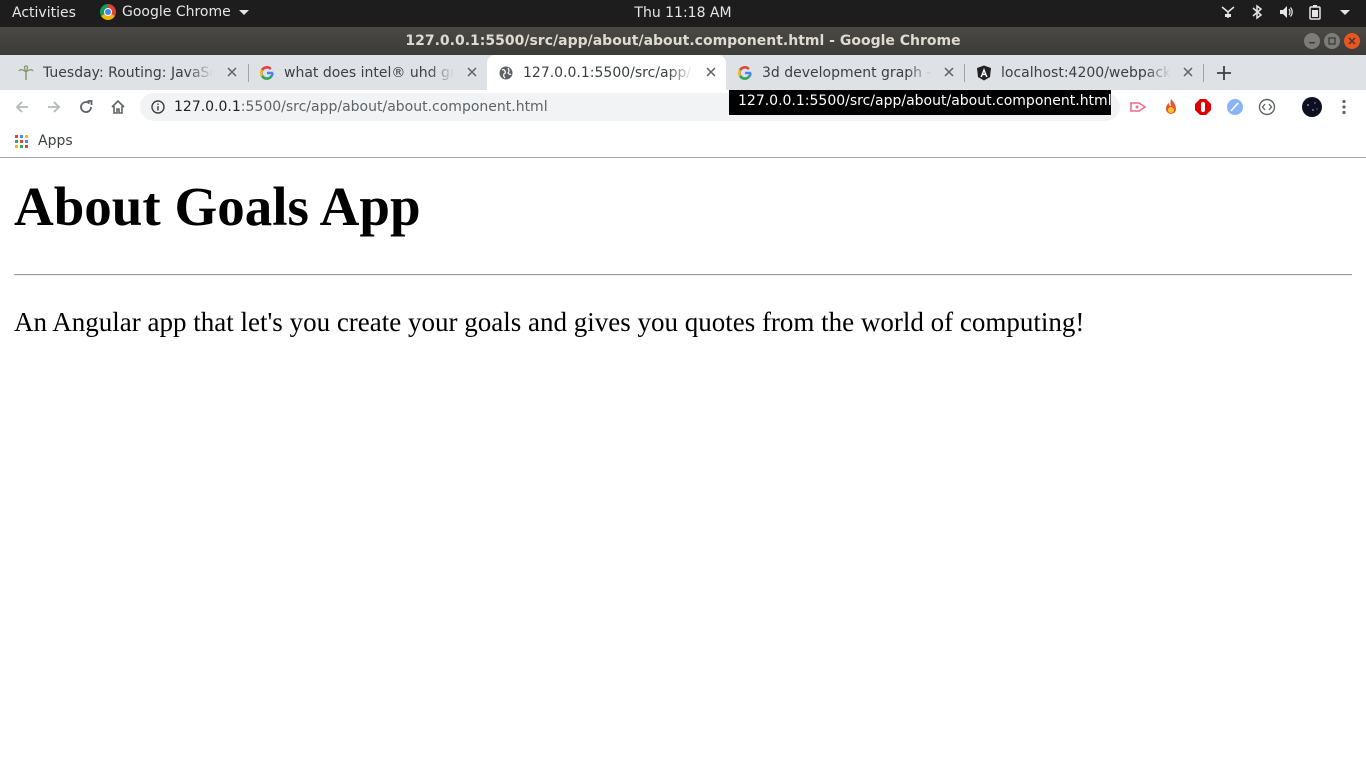 The height and width of the screenshot is (768, 1366). I want to click on system-menu-caret-icon, so click(1344, 12).